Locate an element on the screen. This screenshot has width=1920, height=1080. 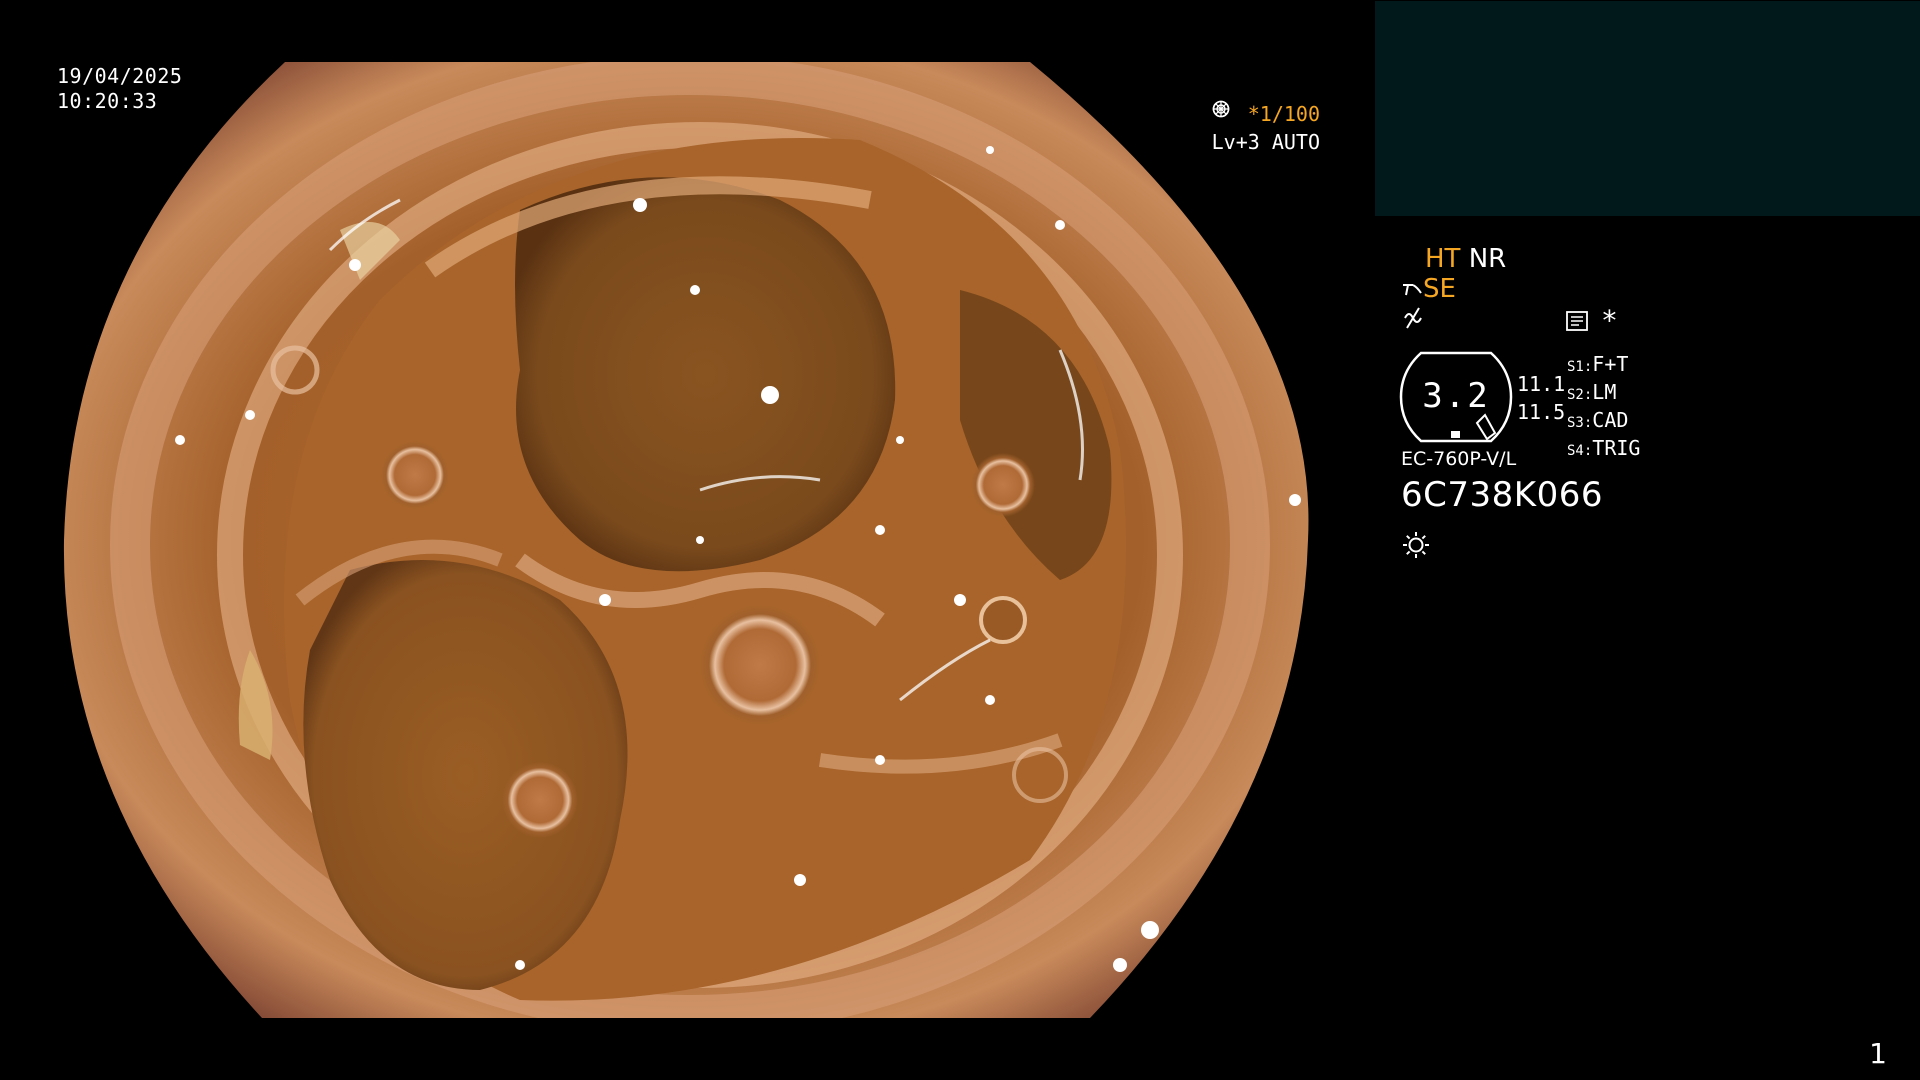
time-text: 10:20:33 is located at coordinates (107, 101).